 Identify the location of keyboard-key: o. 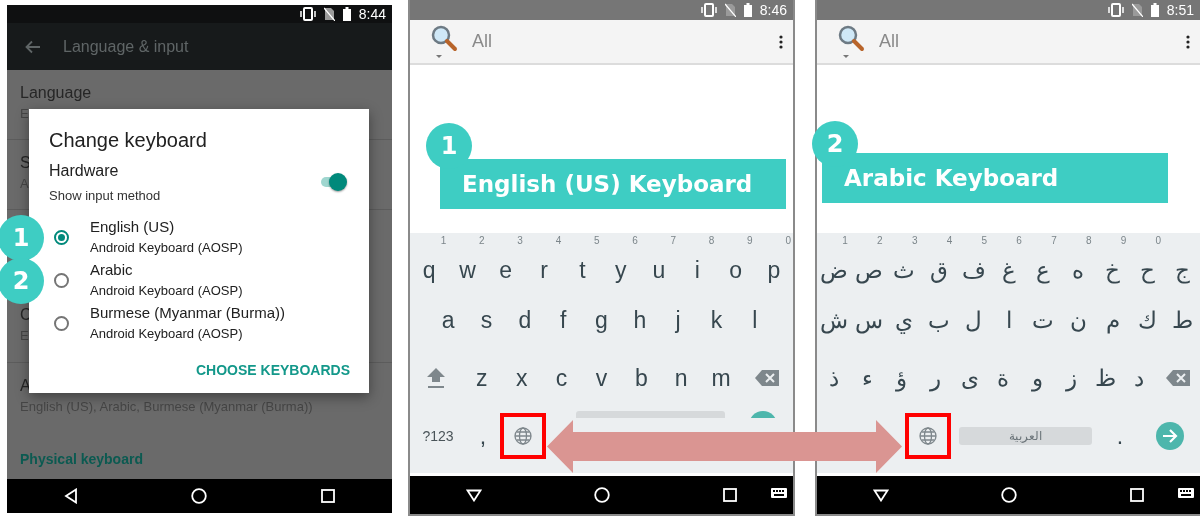
(735, 270).